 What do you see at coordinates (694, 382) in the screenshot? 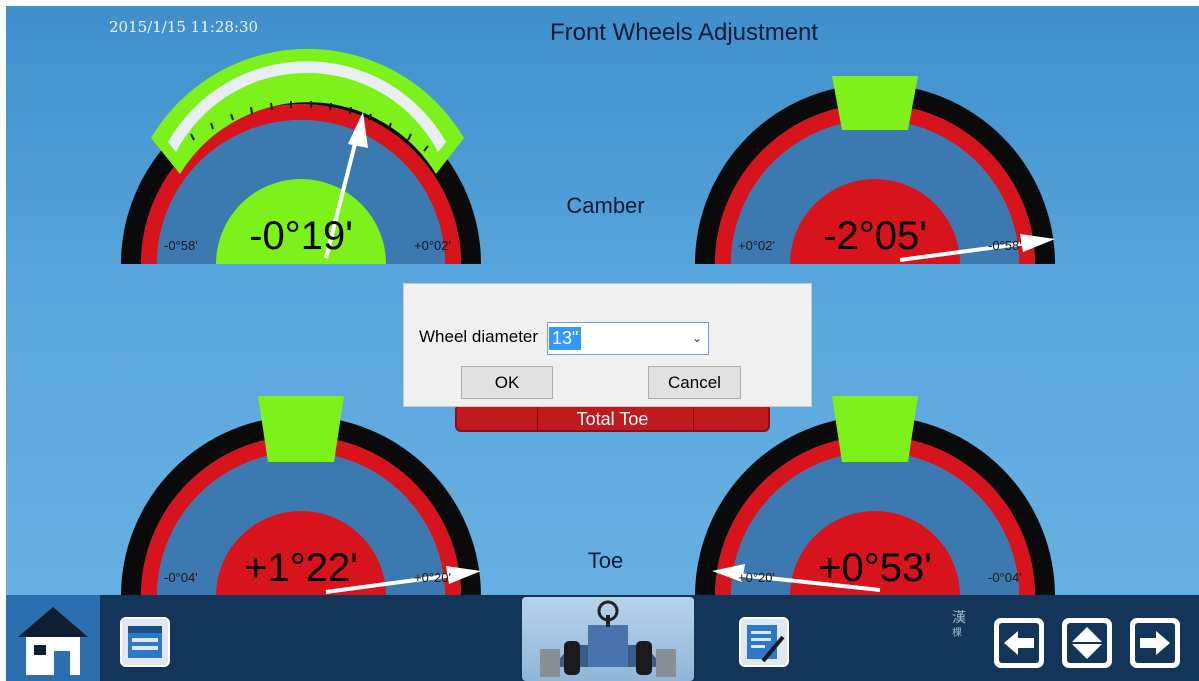
I see `cancel-button: Cancel` at bounding box center [694, 382].